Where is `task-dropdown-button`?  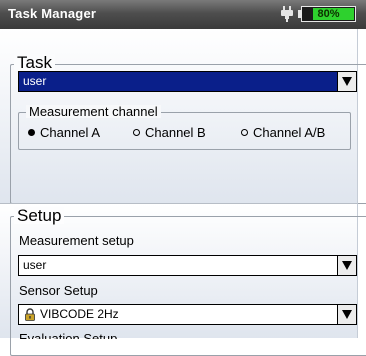
task-dropdown-button is located at coordinates (346, 81).